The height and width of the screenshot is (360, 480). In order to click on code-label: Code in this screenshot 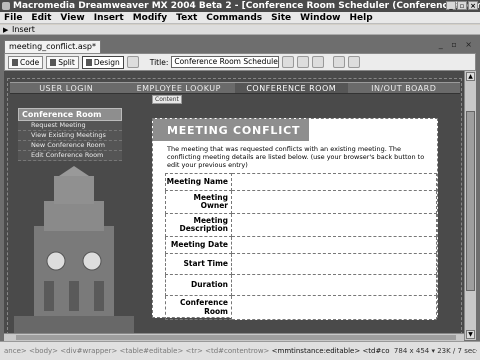, I will do `click(30, 62)`.